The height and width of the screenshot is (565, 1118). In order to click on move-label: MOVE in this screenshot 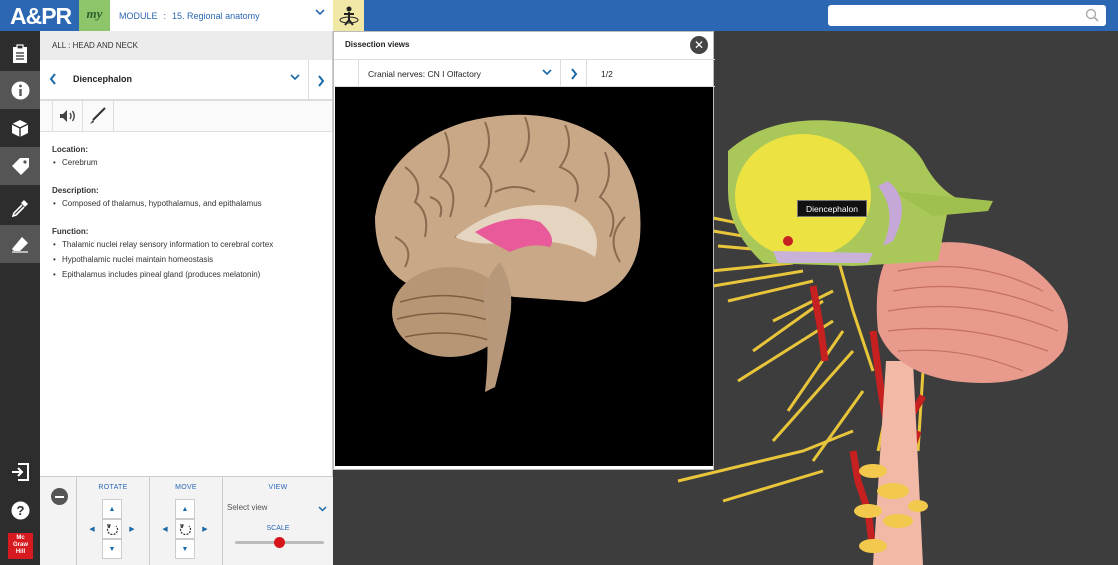, I will do `click(186, 487)`.